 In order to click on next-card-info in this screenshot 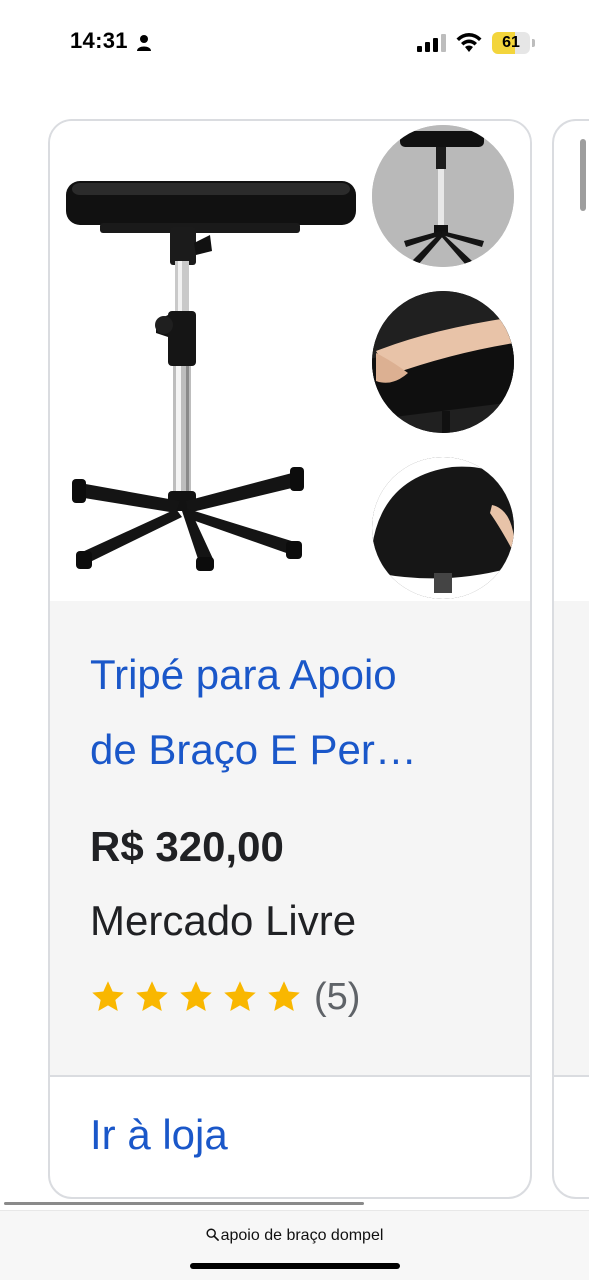, I will do `click(571, 838)`.